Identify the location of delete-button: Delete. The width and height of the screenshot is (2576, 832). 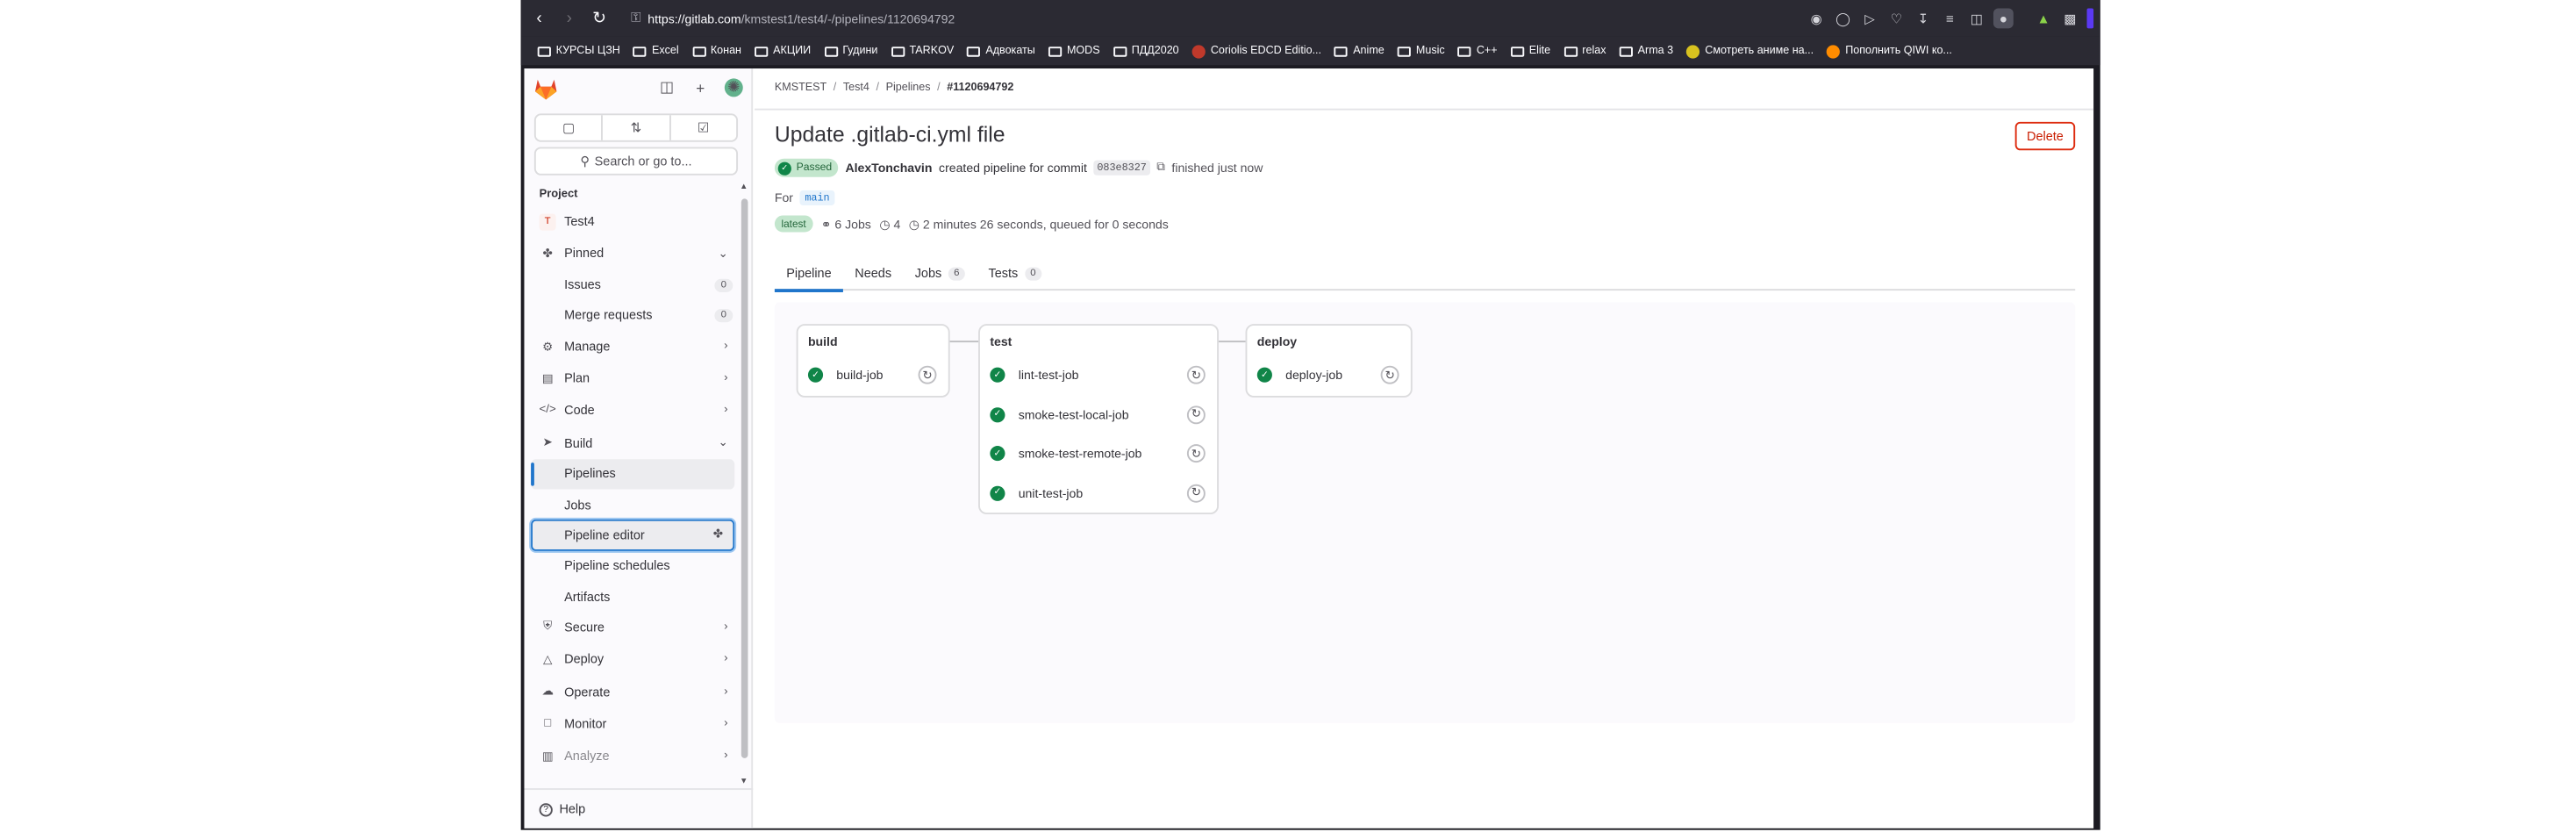
(2045, 136).